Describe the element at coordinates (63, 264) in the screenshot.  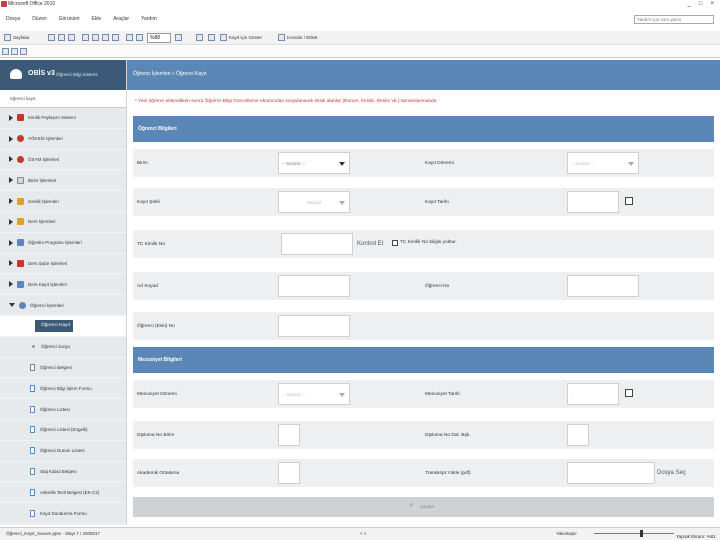
I see `sidebar-item-ders-sube: Ders Şube İşlemleri` at that location.